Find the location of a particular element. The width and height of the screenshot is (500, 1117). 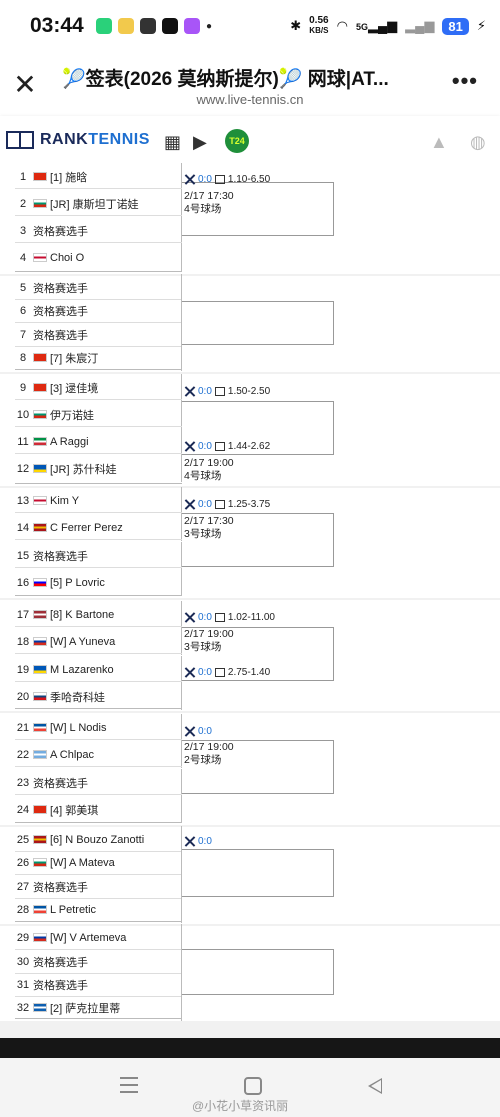

player-row: 10 伊万诺娃 is located at coordinates (98, 414).